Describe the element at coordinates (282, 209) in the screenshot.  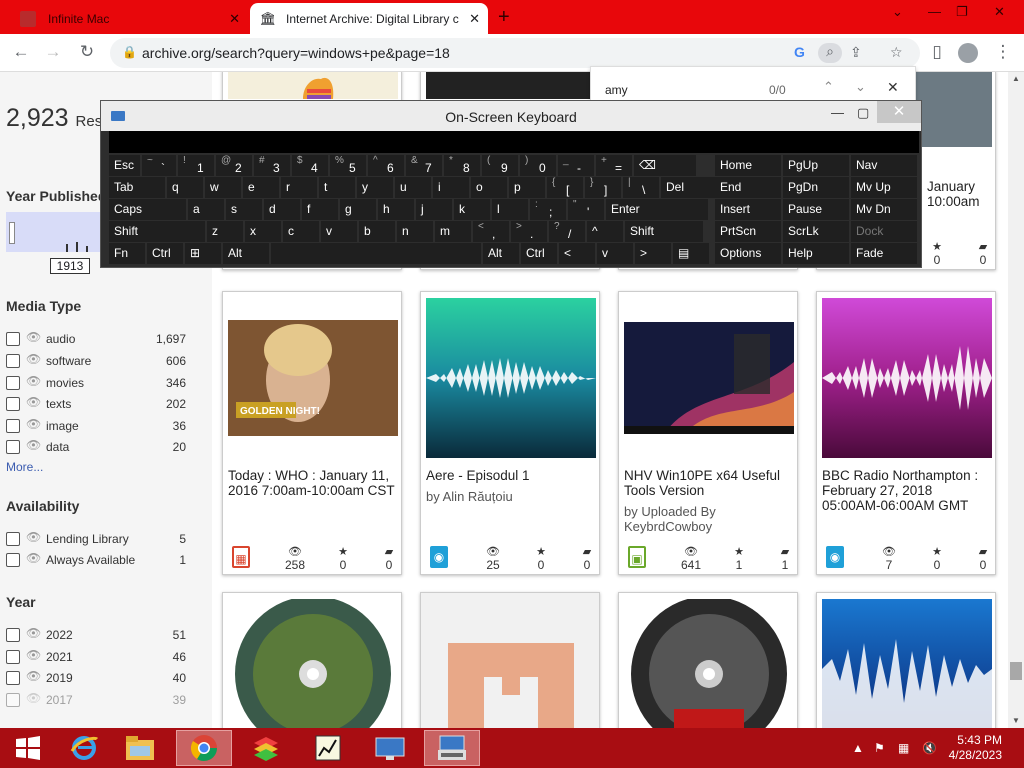
I see `key-d: d` at that location.